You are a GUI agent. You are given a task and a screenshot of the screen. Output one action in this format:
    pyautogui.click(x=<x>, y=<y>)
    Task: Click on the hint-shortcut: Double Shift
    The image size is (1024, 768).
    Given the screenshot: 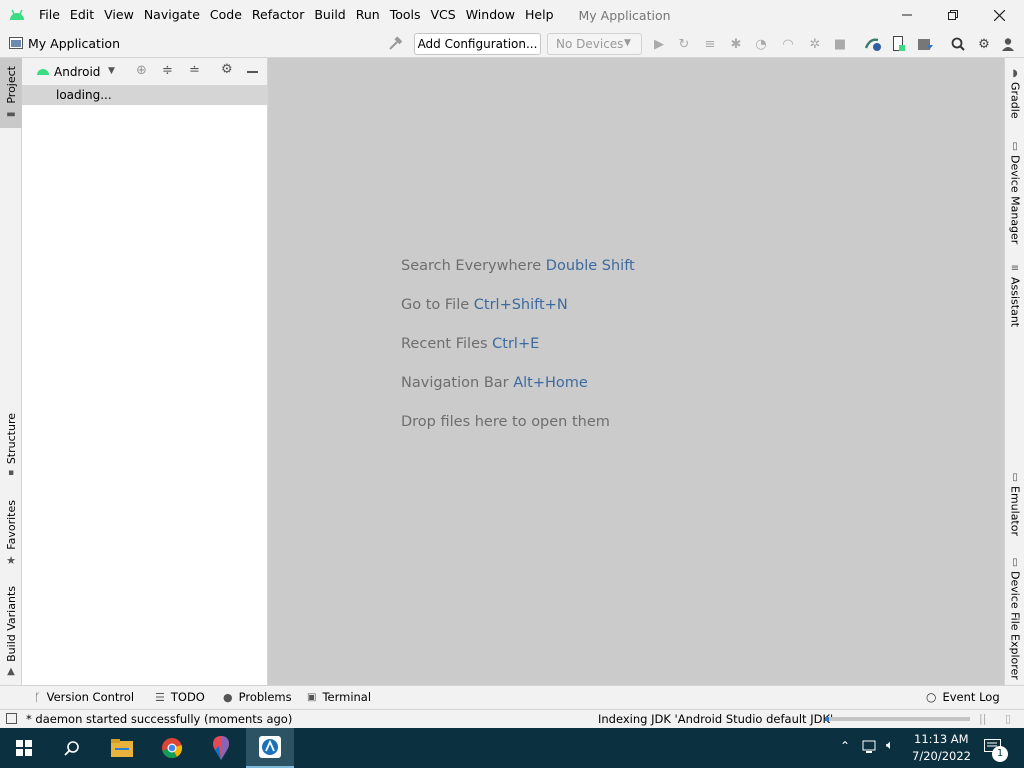 What is the action you would take?
    pyautogui.click(x=590, y=266)
    